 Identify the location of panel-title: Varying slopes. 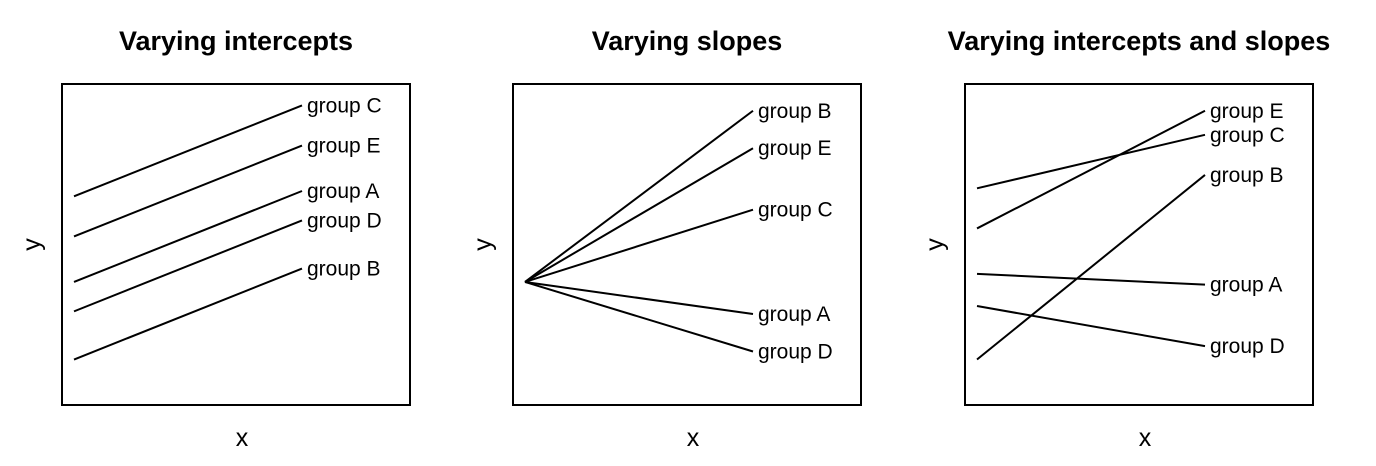
(687, 41).